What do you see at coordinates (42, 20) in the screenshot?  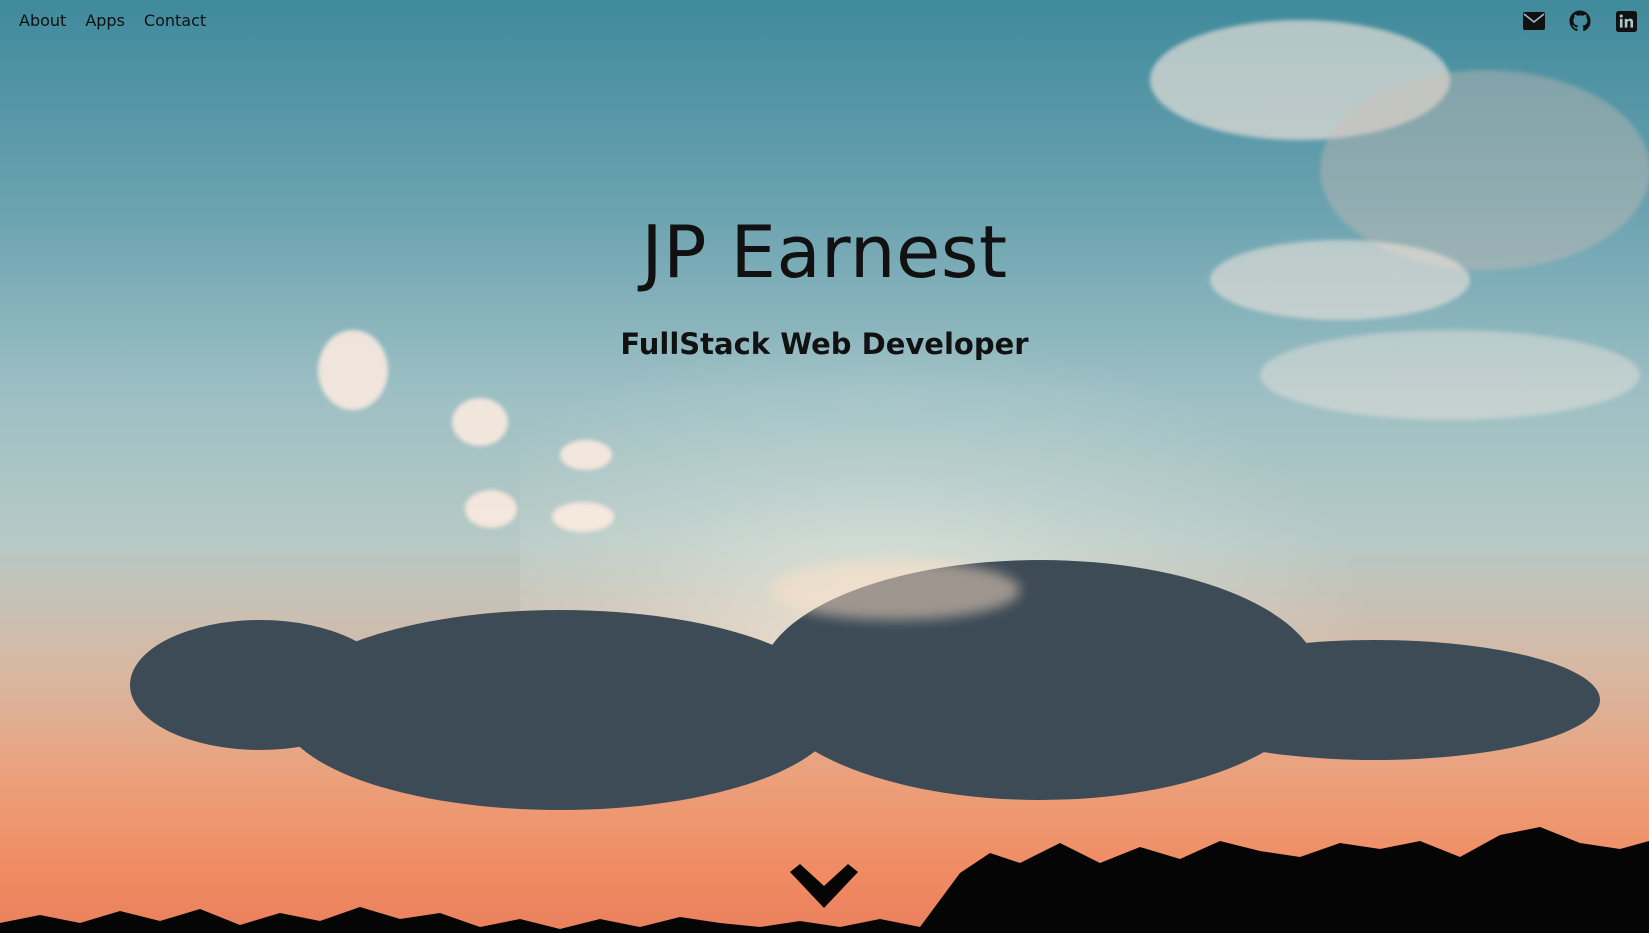 I see `nav-about: About` at bounding box center [42, 20].